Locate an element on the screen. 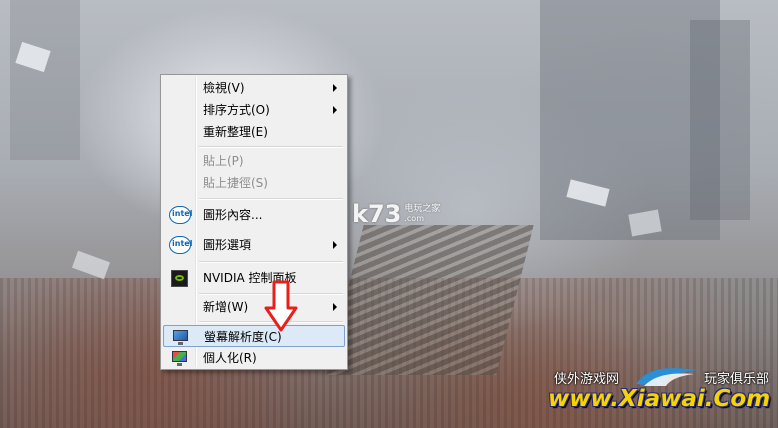  menu-item-label: 檢視(V) is located at coordinates (224, 88).